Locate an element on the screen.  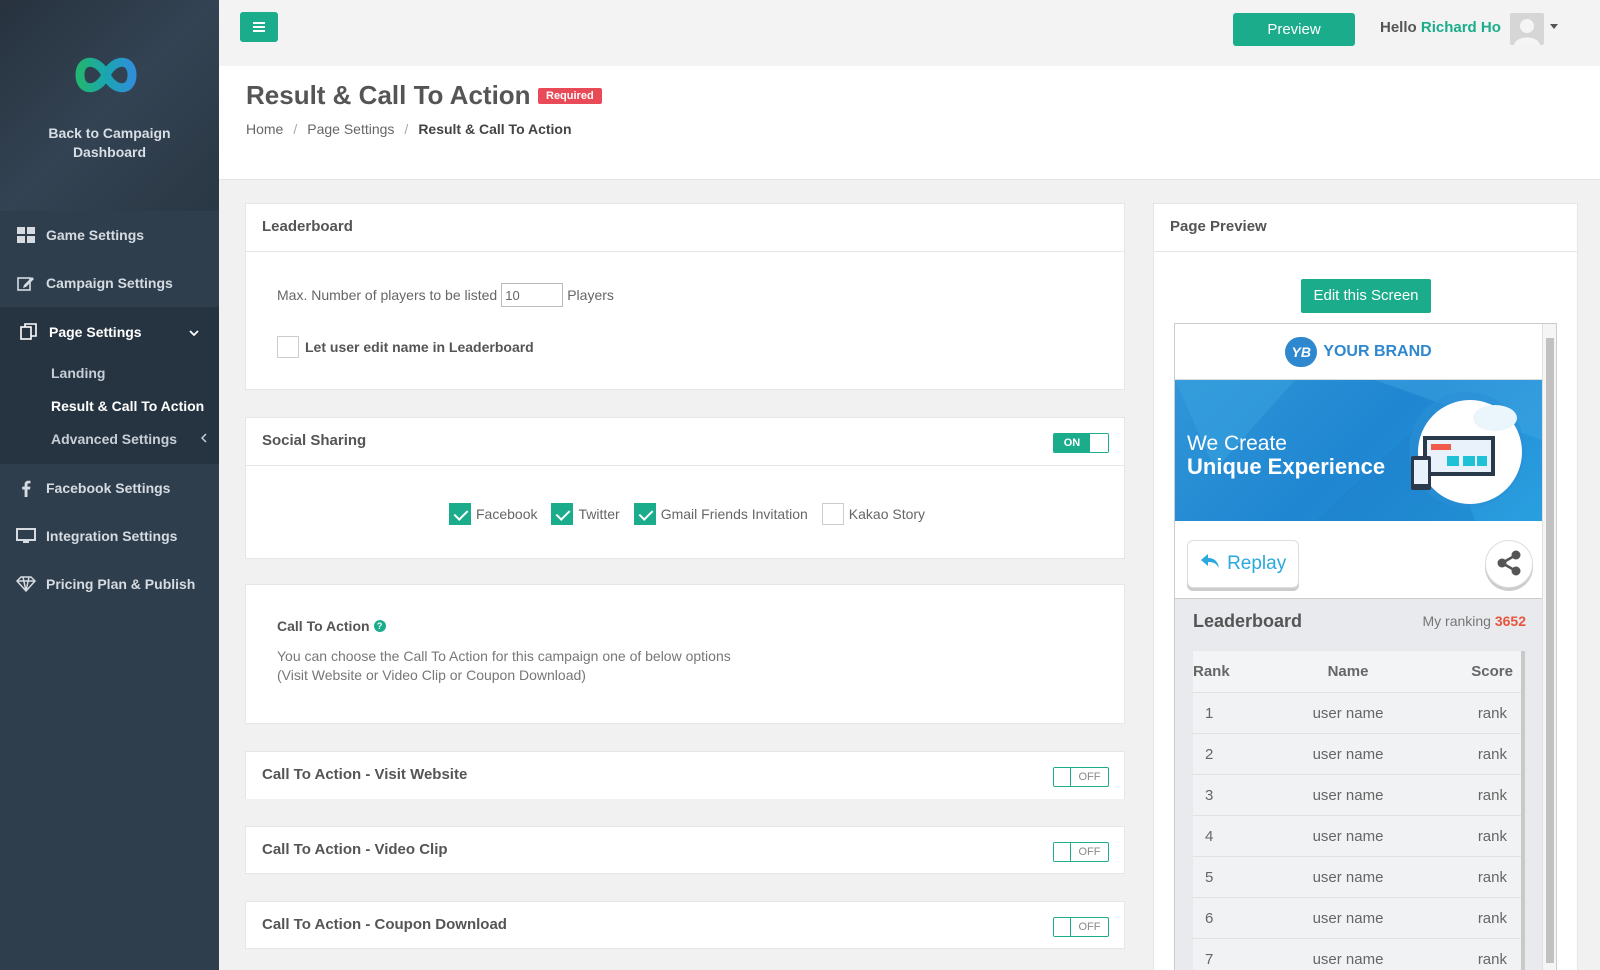
my-ranking-label: My ranking is located at coordinates (1456, 621).